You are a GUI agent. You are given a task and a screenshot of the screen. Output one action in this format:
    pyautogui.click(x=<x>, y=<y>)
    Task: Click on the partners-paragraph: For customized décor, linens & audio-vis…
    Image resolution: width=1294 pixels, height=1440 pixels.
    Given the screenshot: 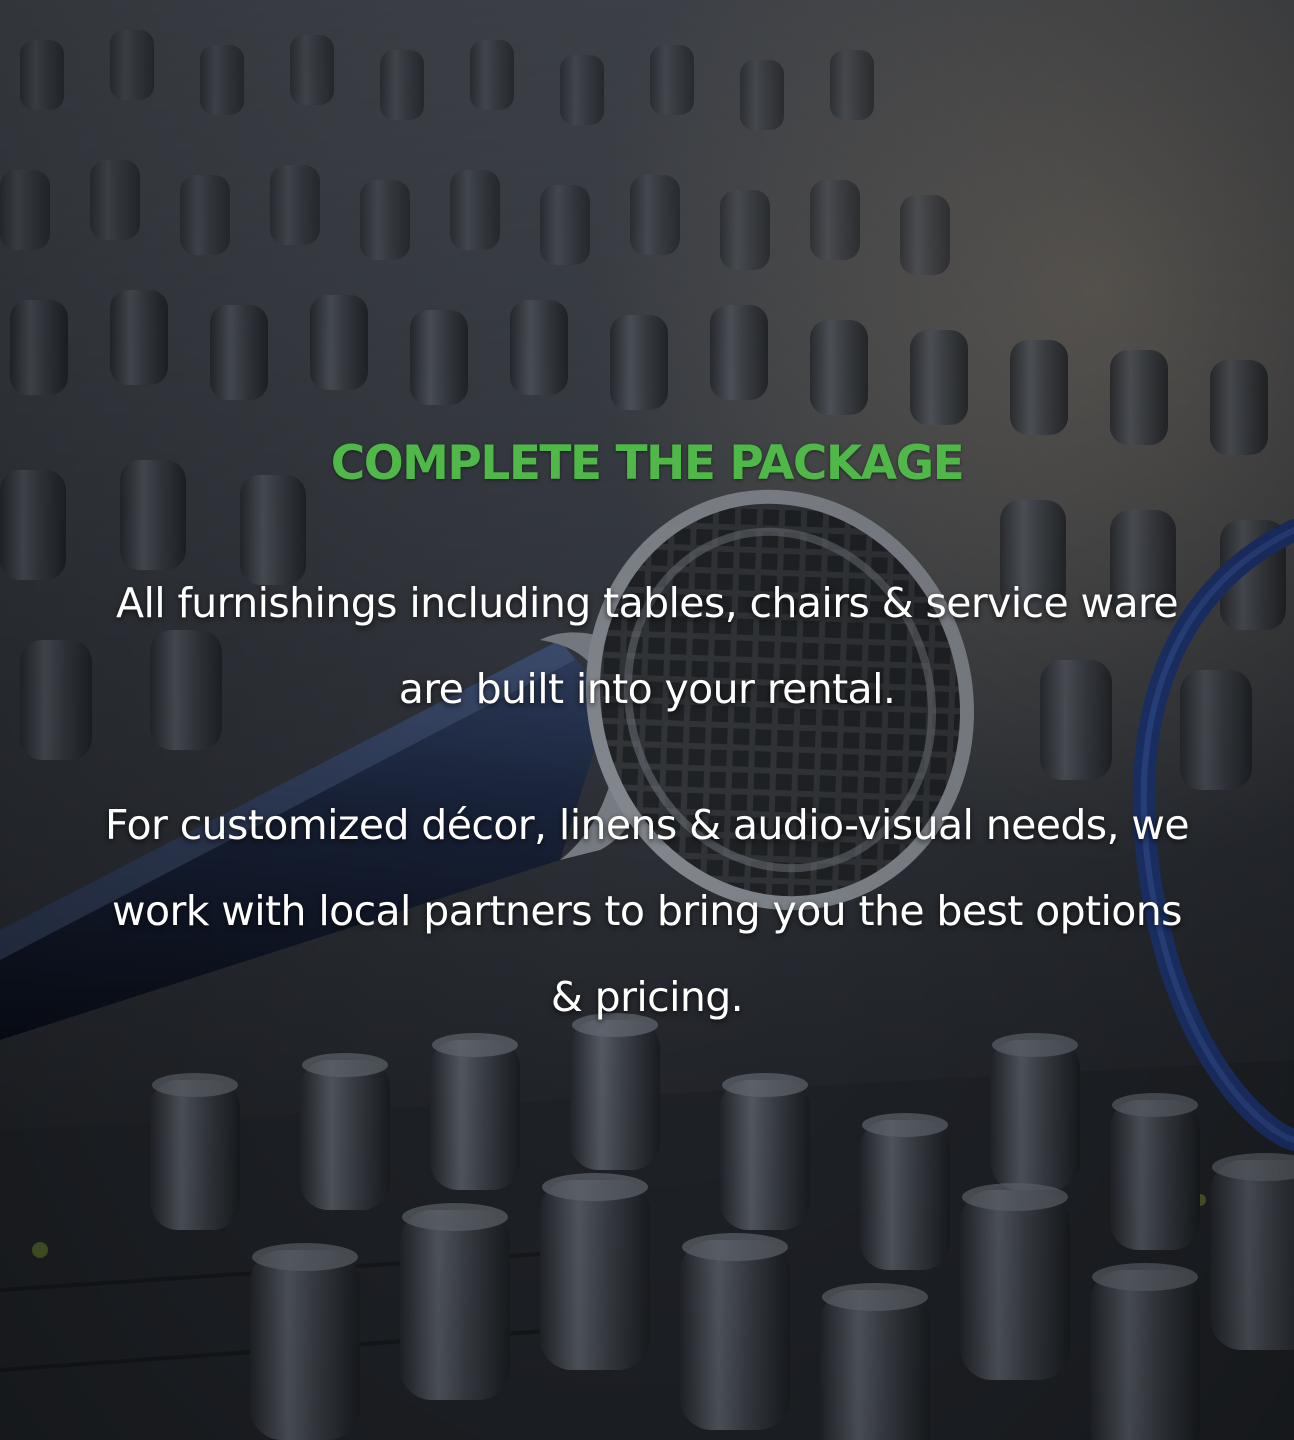 What is the action you would take?
    pyautogui.click(x=647, y=911)
    